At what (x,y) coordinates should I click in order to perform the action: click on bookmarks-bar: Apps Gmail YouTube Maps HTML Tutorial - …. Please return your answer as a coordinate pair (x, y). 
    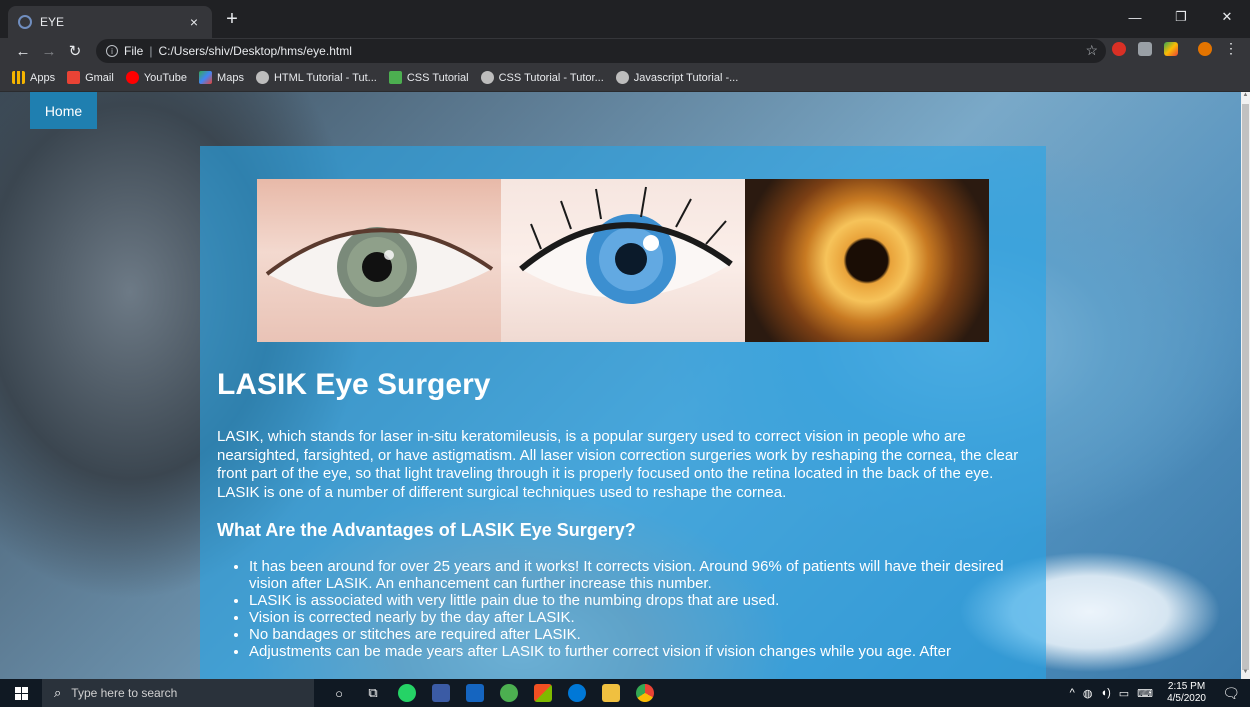
    Looking at the image, I should click on (625, 78).